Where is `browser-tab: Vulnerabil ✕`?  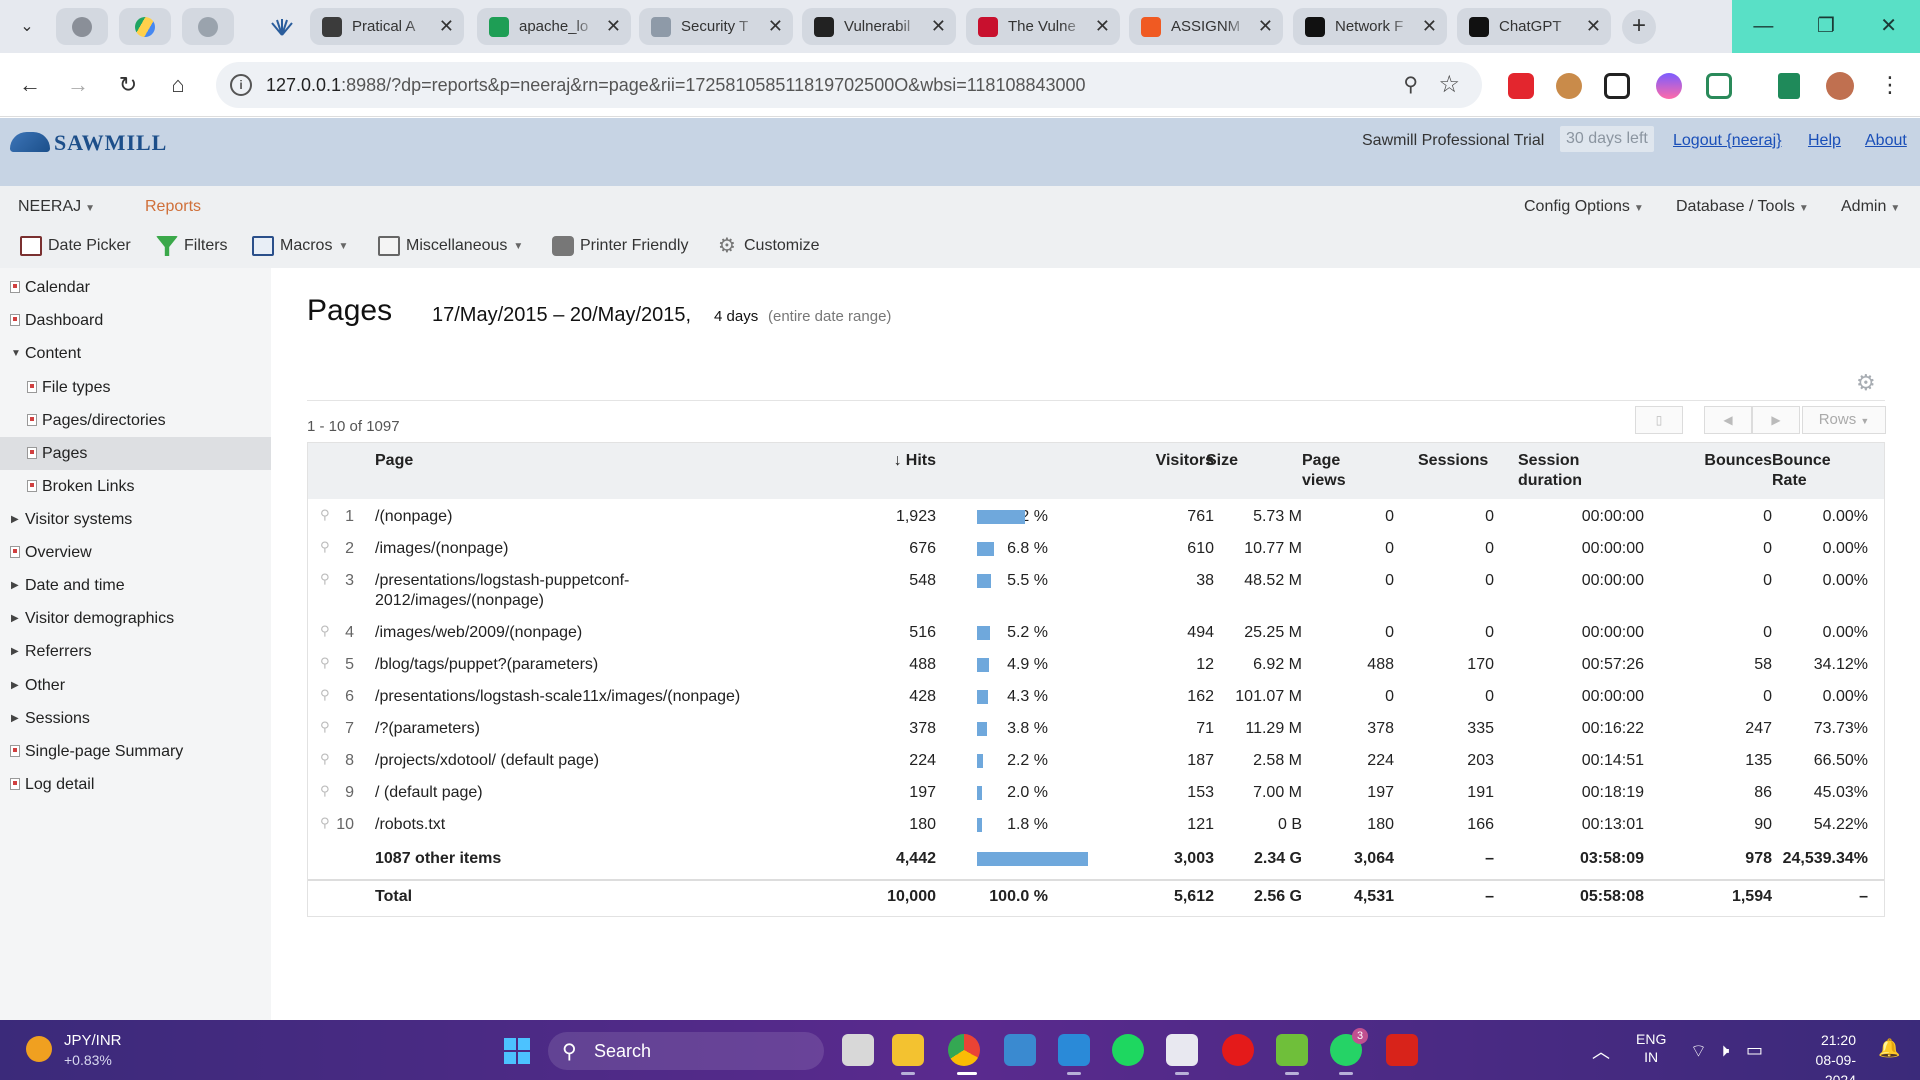
browser-tab: Vulnerabil ✕ is located at coordinates (879, 26).